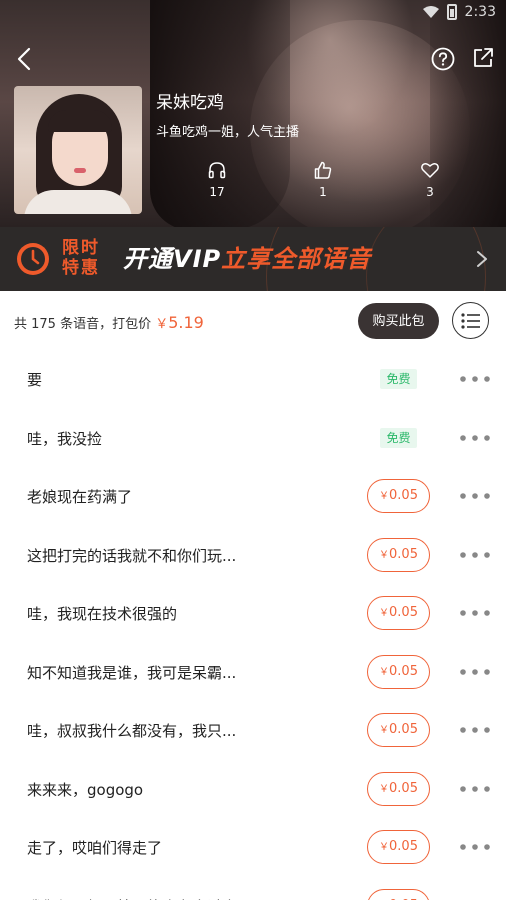 Image resolution: width=506 pixels, height=900 pixels. I want to click on streamer-description: 斗鱼吃鸡一姐，人气主播, so click(228, 132).